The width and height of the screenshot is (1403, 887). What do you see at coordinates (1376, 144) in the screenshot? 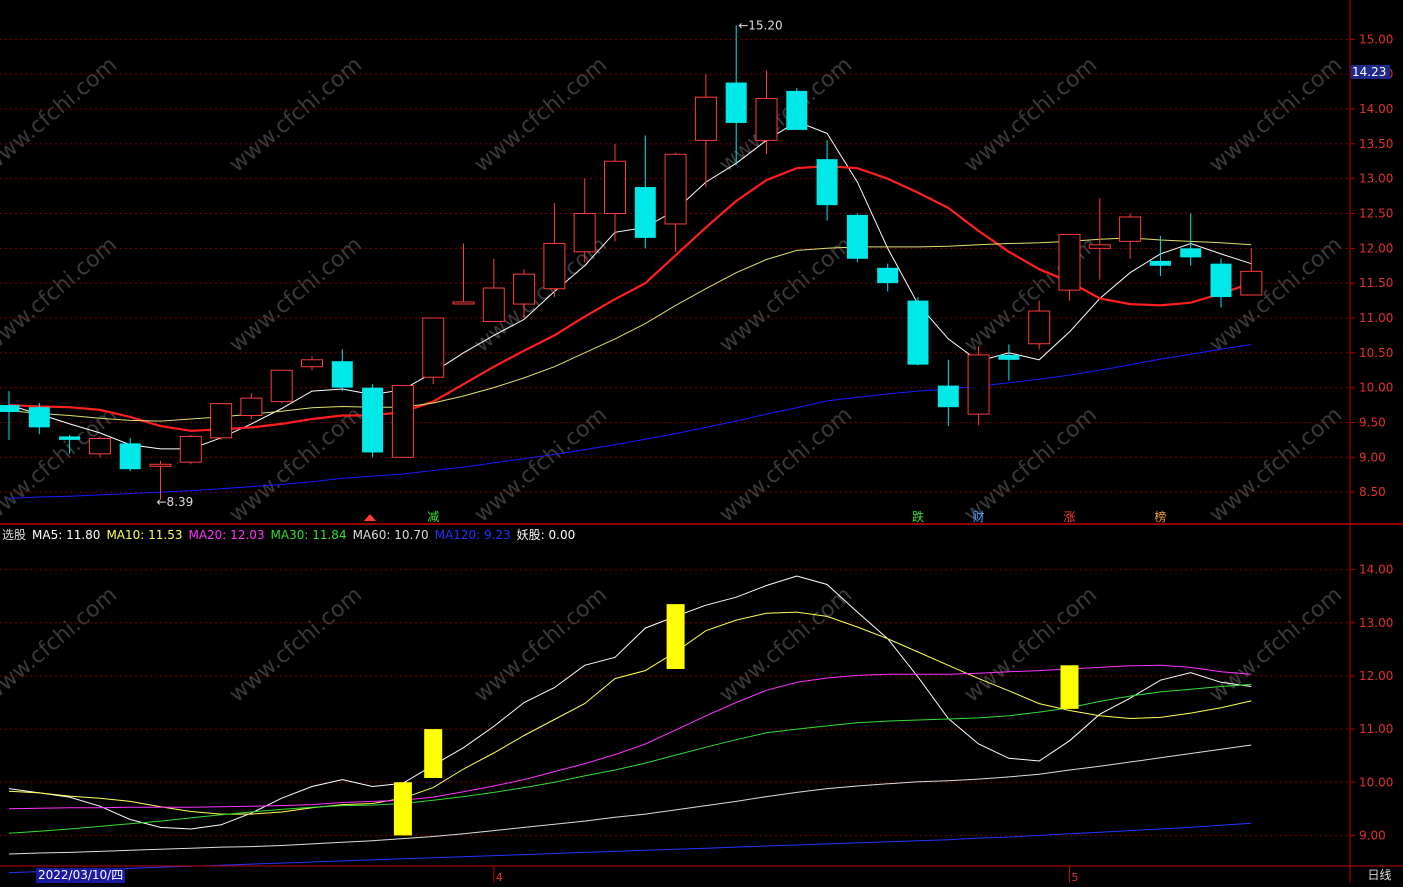
I see `y-tick-label: 13.50` at bounding box center [1376, 144].